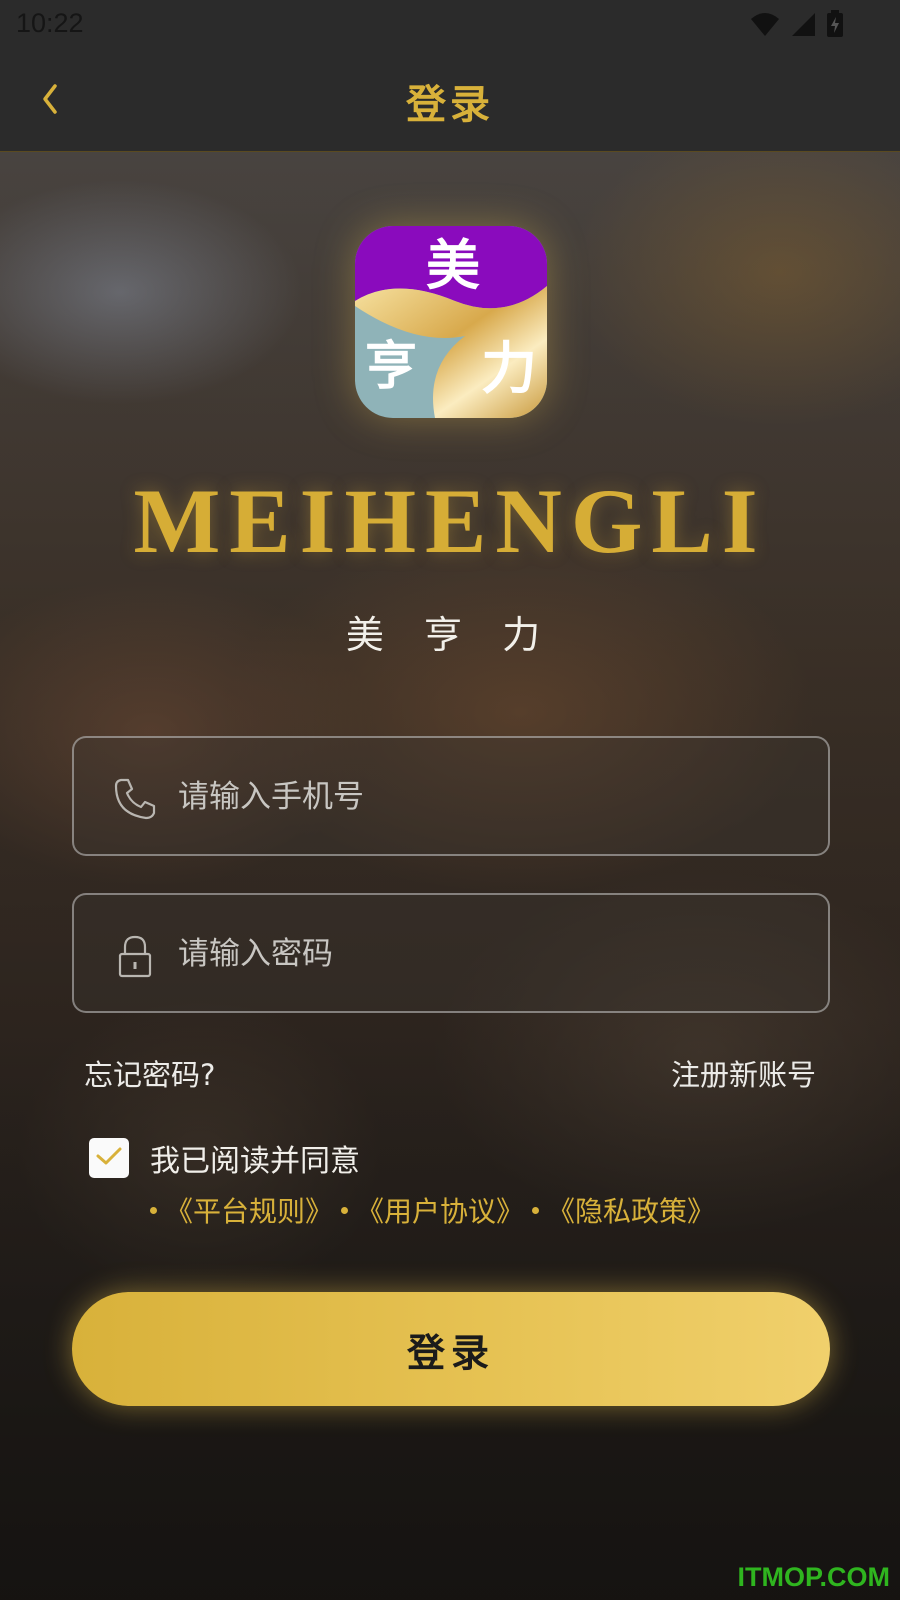 Image resolution: width=900 pixels, height=1600 pixels. I want to click on phone-field, so click(451, 796).